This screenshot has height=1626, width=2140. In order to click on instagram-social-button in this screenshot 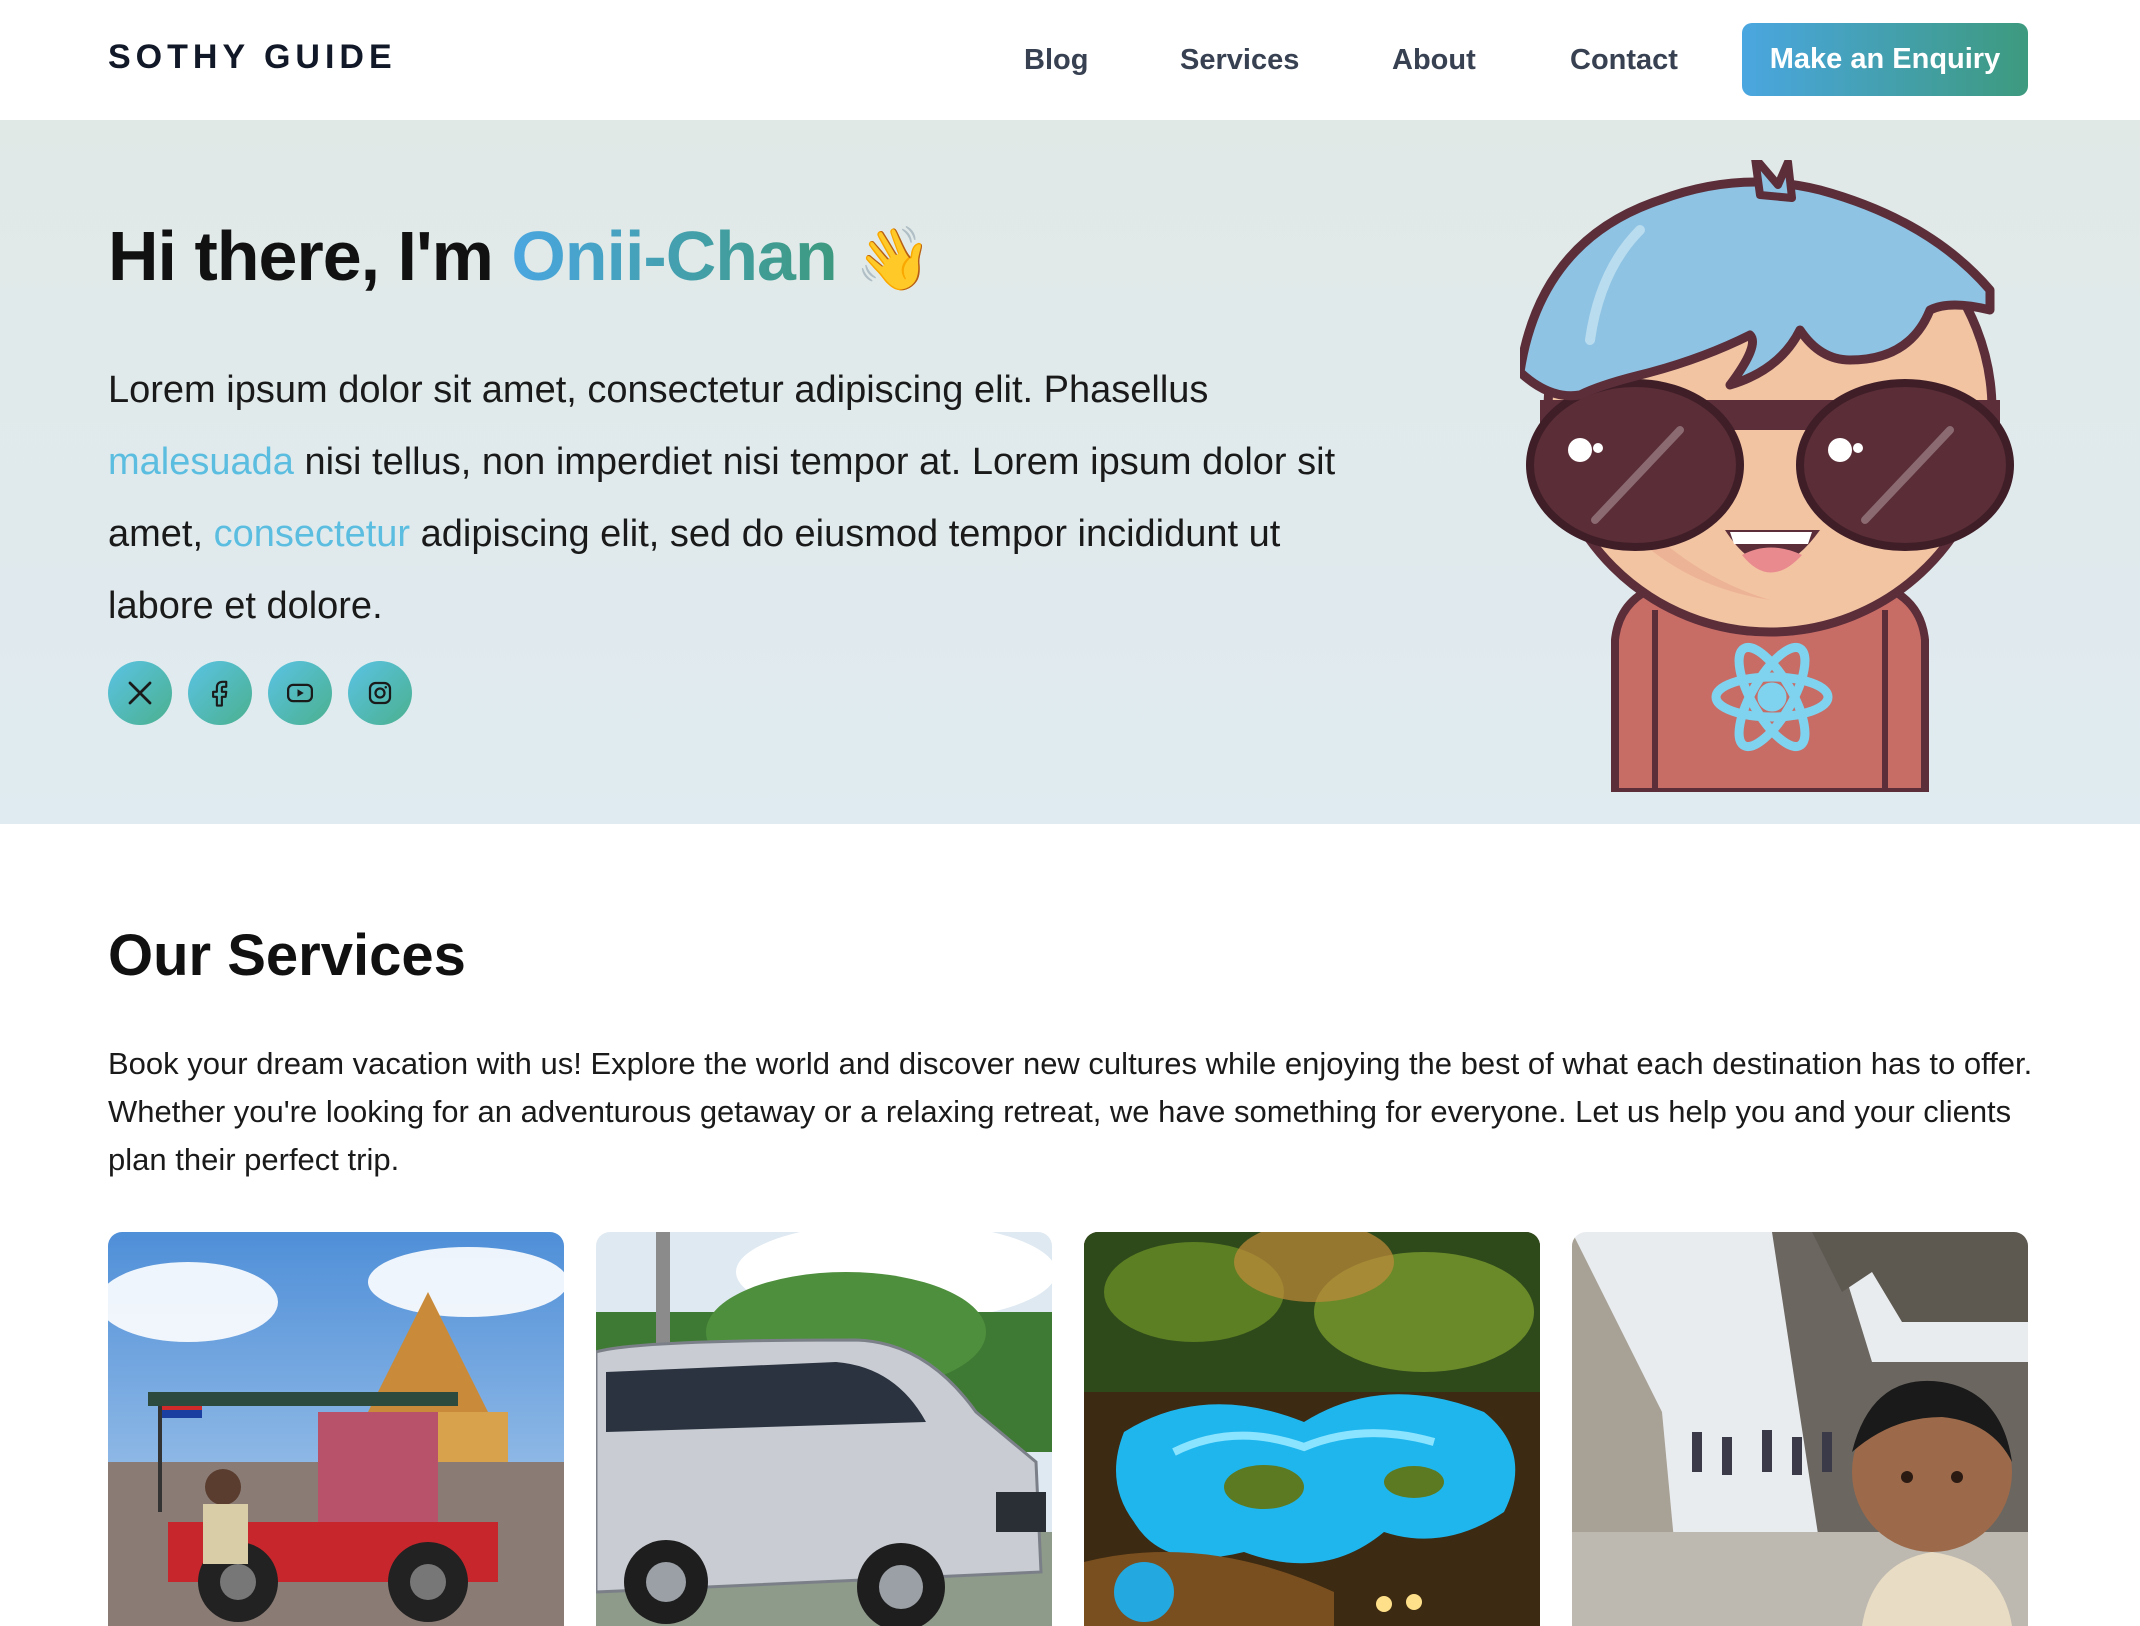, I will do `click(380, 693)`.